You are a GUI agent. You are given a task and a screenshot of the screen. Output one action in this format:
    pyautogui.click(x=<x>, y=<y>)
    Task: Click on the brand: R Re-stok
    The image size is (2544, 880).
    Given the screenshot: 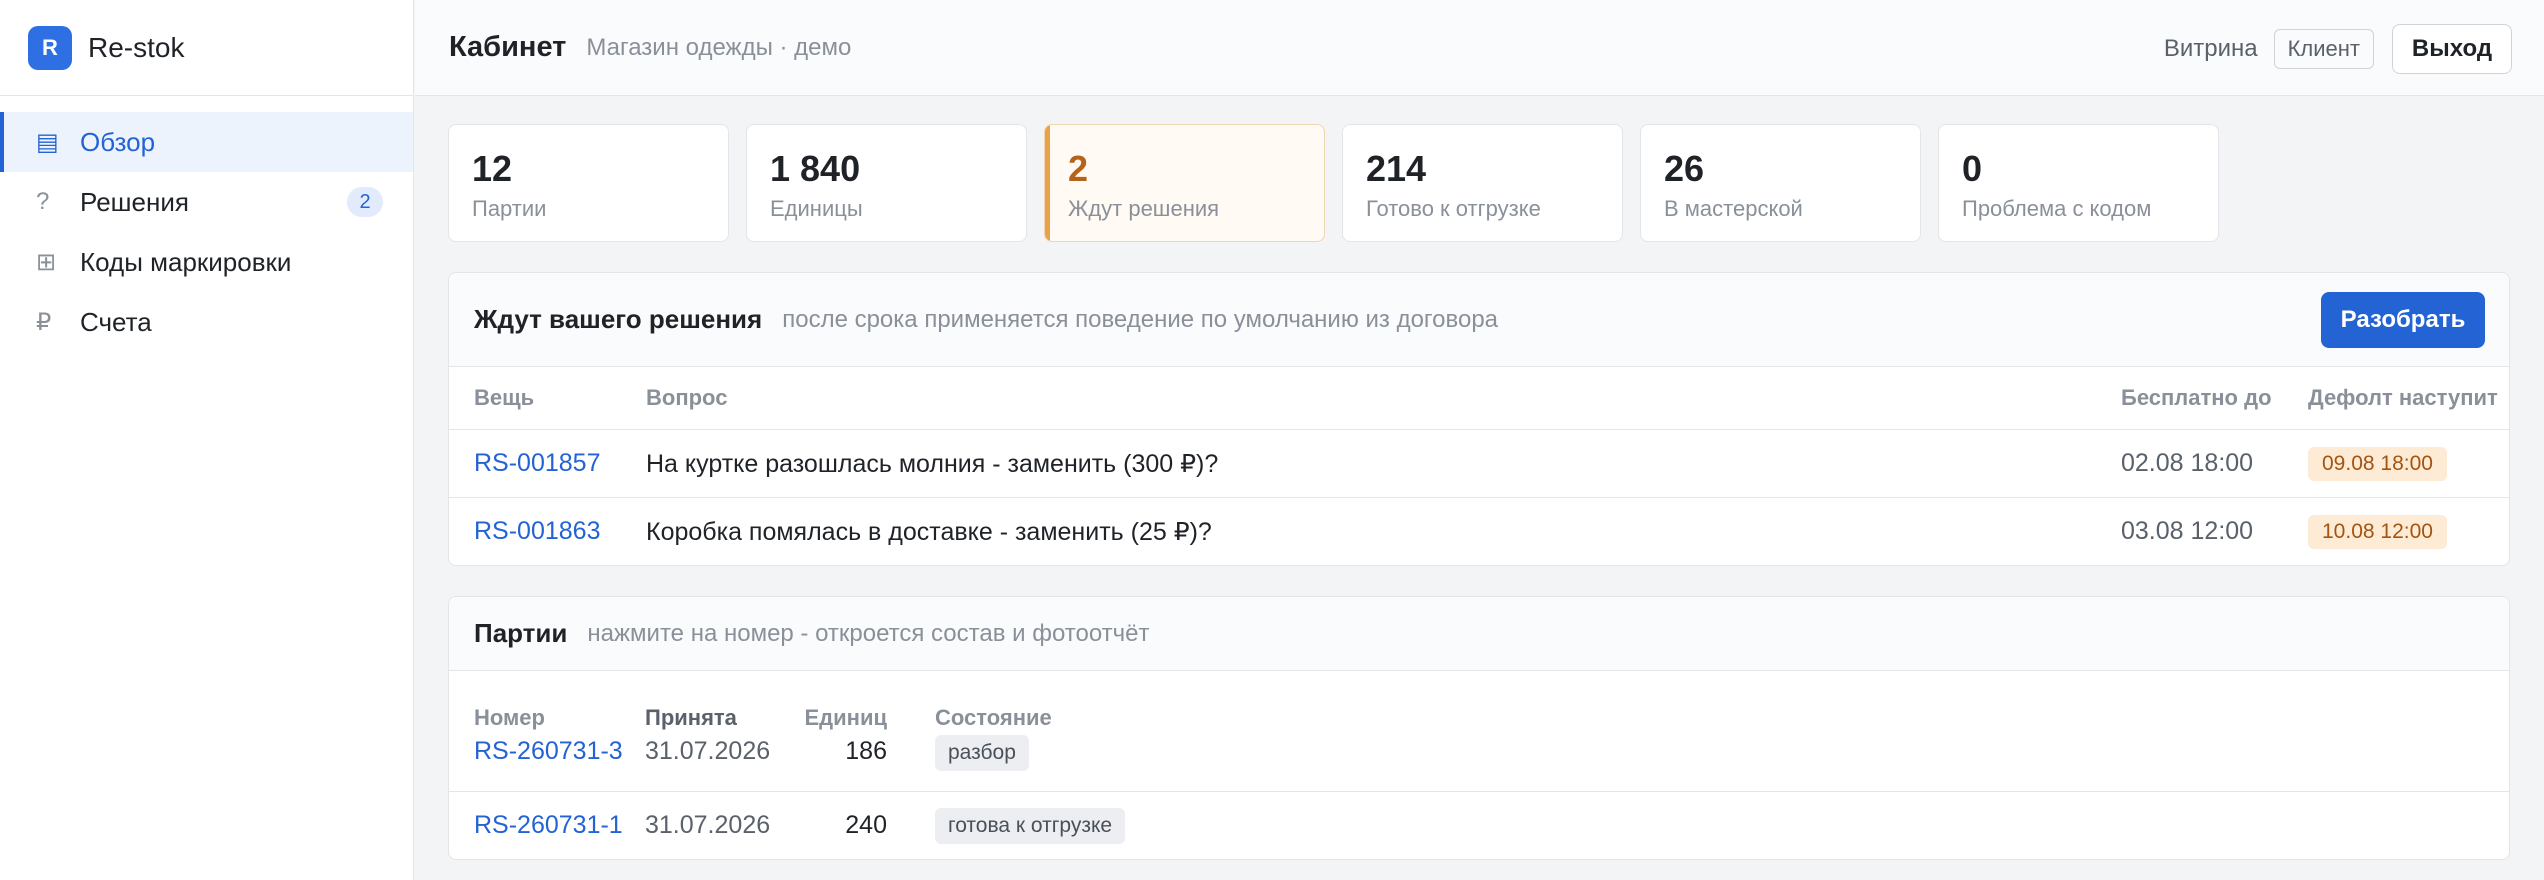 What is the action you would take?
    pyautogui.click(x=206, y=48)
    